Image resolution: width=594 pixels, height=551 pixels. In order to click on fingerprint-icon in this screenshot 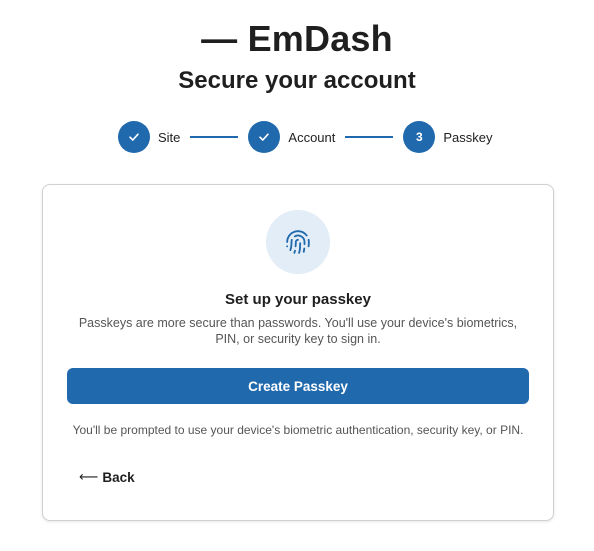, I will do `click(298, 242)`.